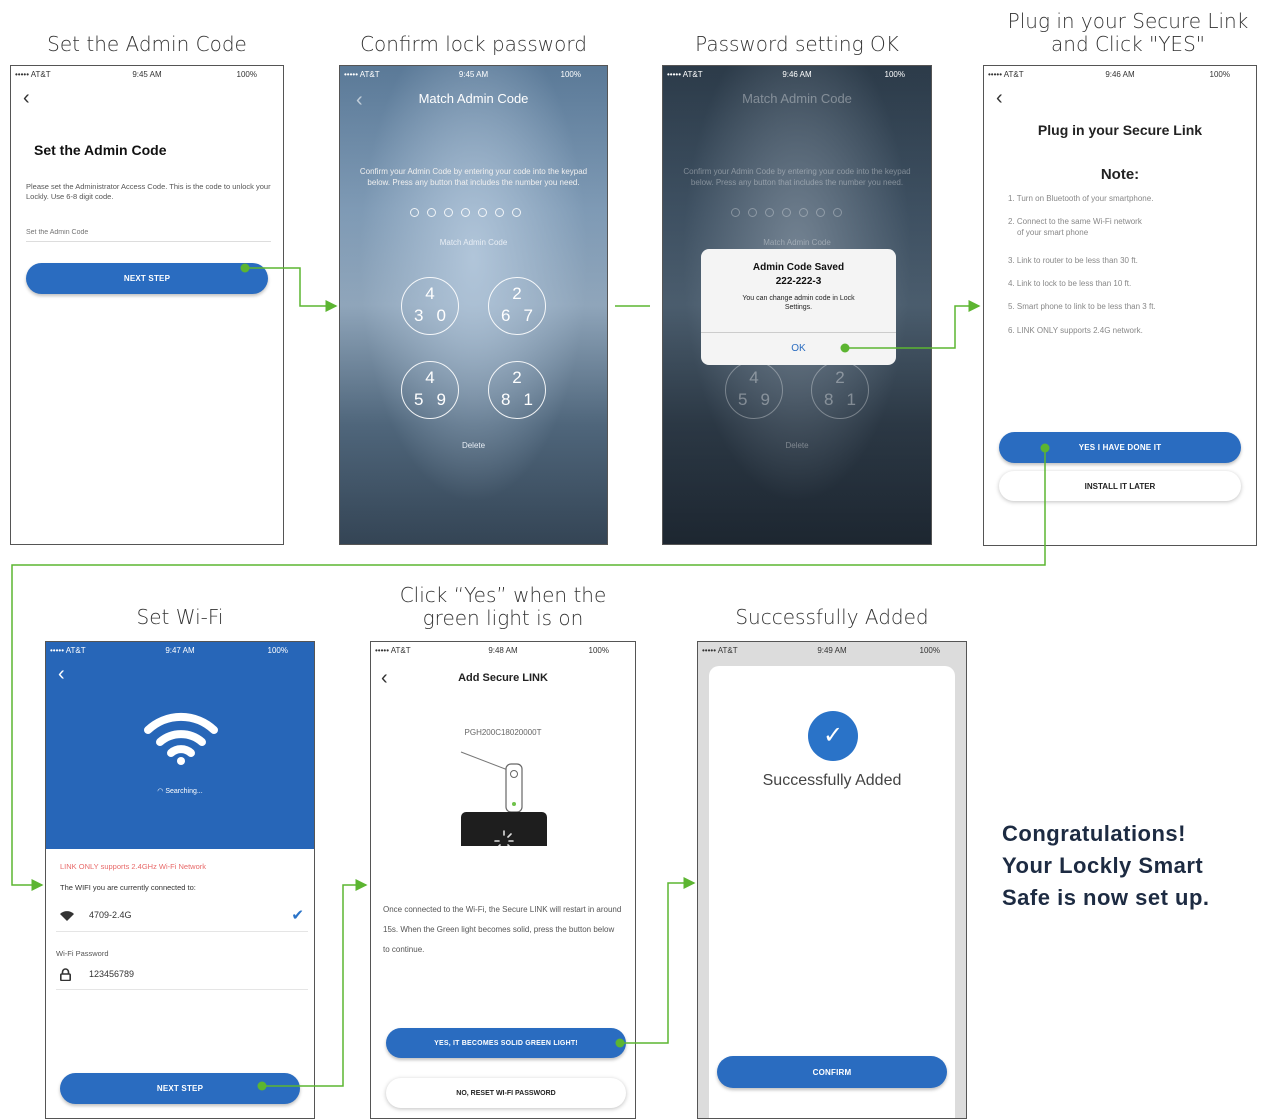 Image resolution: width=1269 pixels, height=1119 pixels. Describe the element at coordinates (1106, 897) in the screenshot. I see `congrats-line-3: Safe is now set up.` at that location.